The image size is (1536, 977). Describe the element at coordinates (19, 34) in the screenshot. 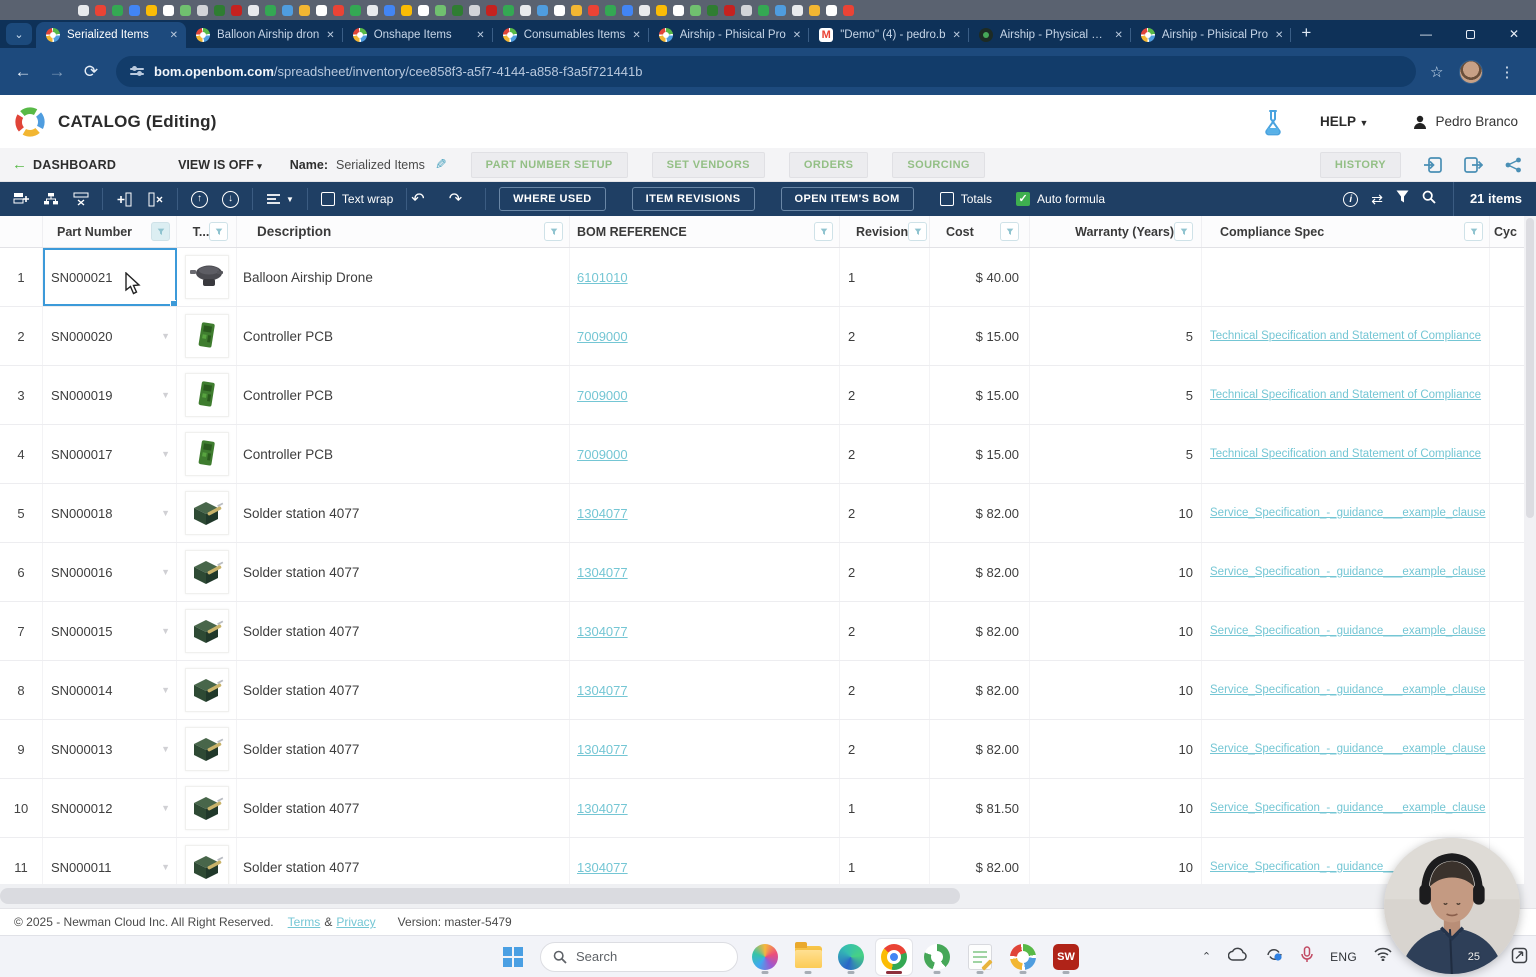

I see `tab-search-chevron-icon: ⌄` at that location.